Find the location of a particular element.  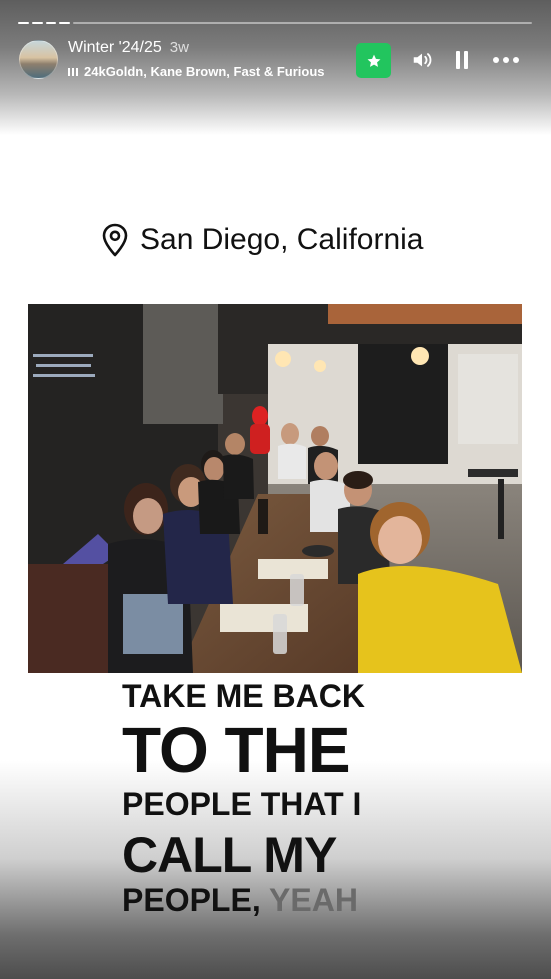

more-options-button is located at coordinates (506, 60).